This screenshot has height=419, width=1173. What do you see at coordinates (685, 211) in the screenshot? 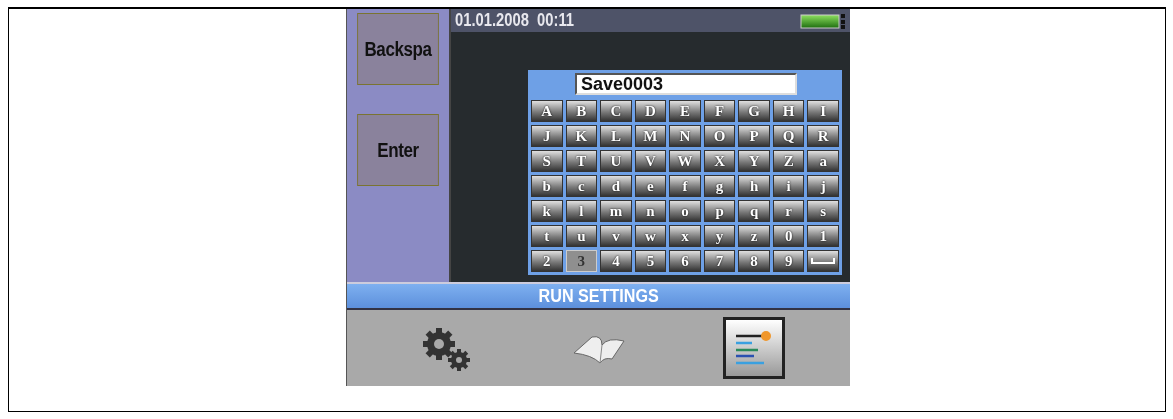
I see `keyboard-key: o` at bounding box center [685, 211].